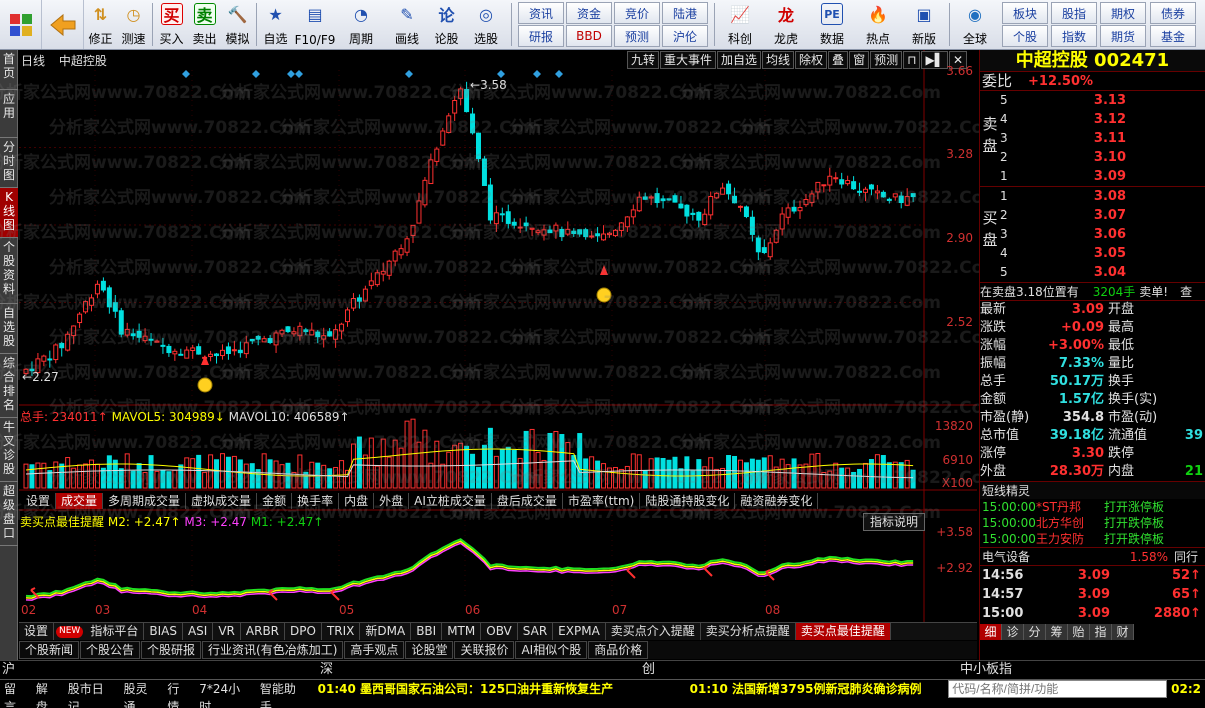 The image size is (1205, 708). What do you see at coordinates (1173, 36) in the screenshot?
I see `fund-market-button: 基金` at bounding box center [1173, 36].